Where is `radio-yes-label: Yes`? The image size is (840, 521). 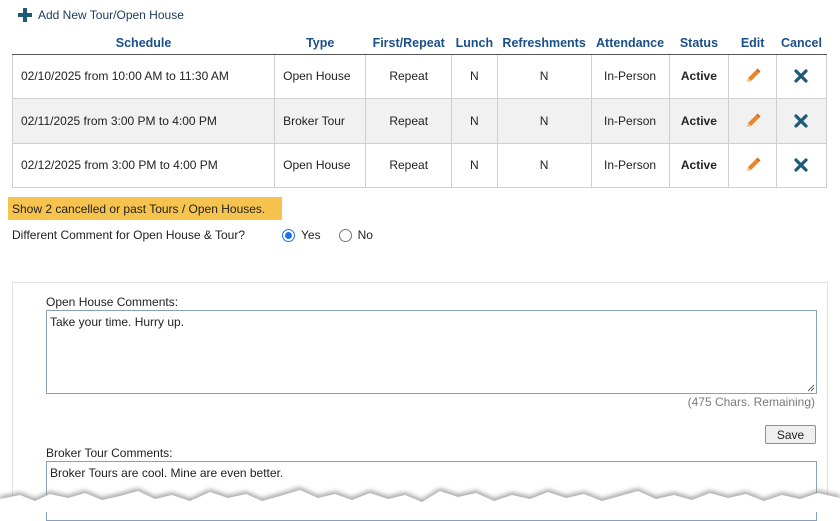 radio-yes-label: Yes is located at coordinates (311, 235).